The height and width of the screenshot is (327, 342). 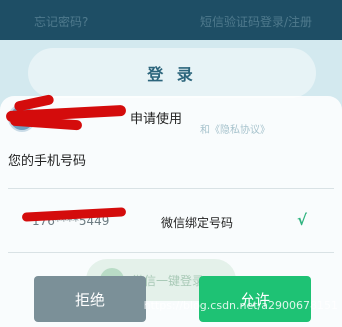 I want to click on privacy-agreement-link: 和《隐私协议》, so click(x=235, y=128).